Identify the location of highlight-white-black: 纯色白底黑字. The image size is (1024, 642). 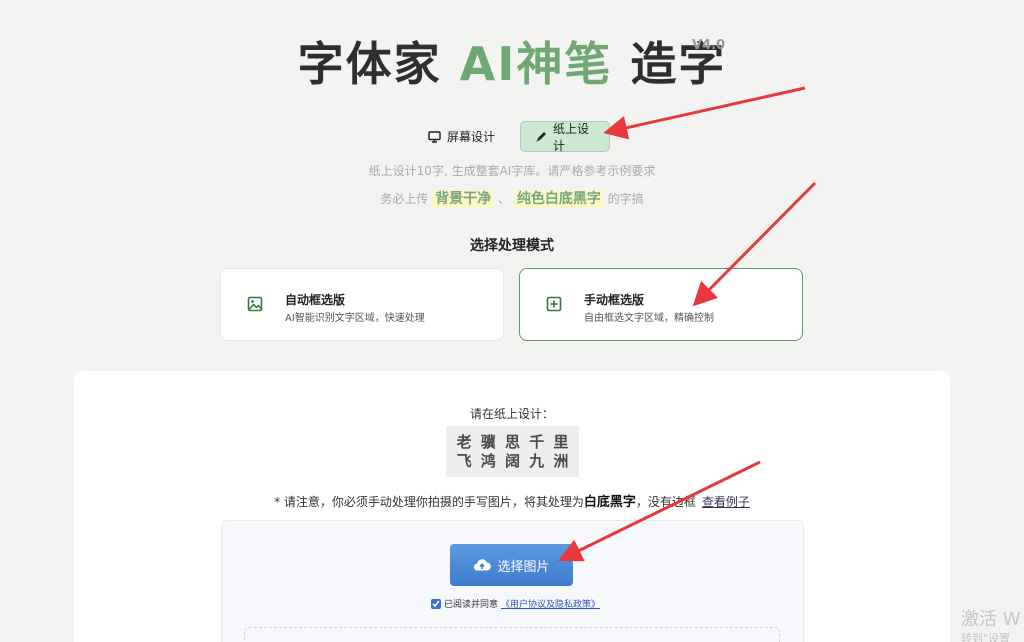
(558, 199).